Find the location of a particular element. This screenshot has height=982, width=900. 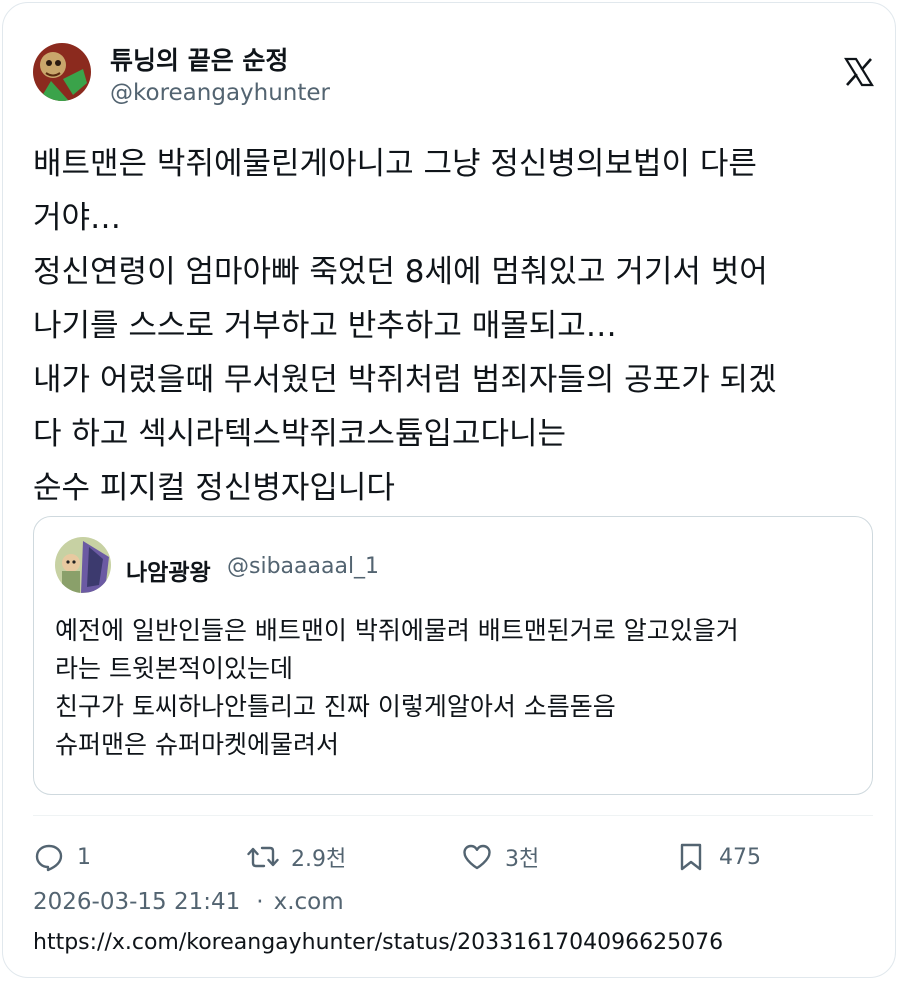

reply-button: 1 is located at coordinates (62, 857).